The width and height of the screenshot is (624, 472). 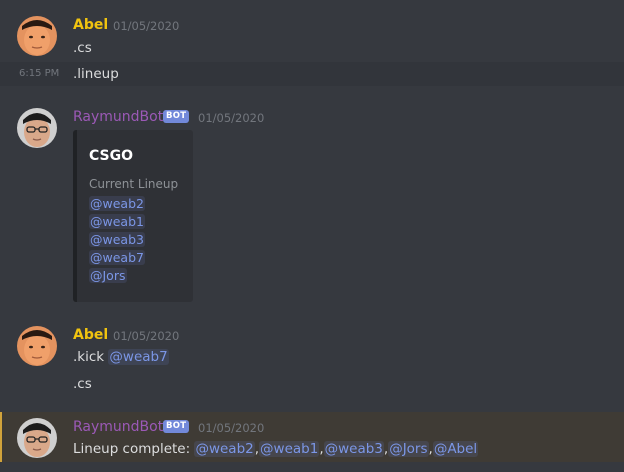 What do you see at coordinates (111, 156) in the screenshot?
I see `embed-title: CSGO` at bounding box center [111, 156].